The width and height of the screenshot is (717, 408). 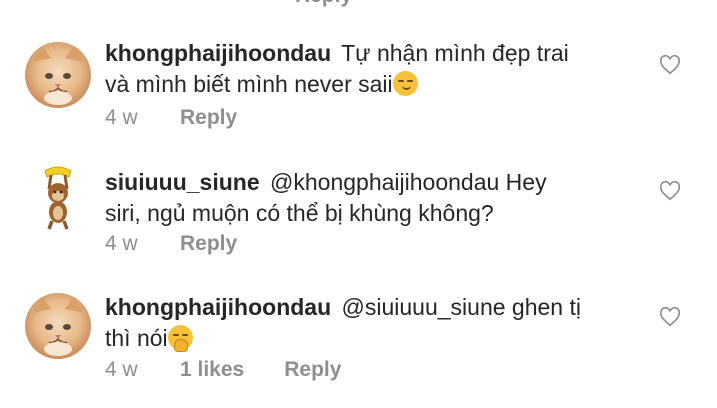 What do you see at coordinates (212, 370) in the screenshot?
I see `likes-count: 1 likes` at bounding box center [212, 370].